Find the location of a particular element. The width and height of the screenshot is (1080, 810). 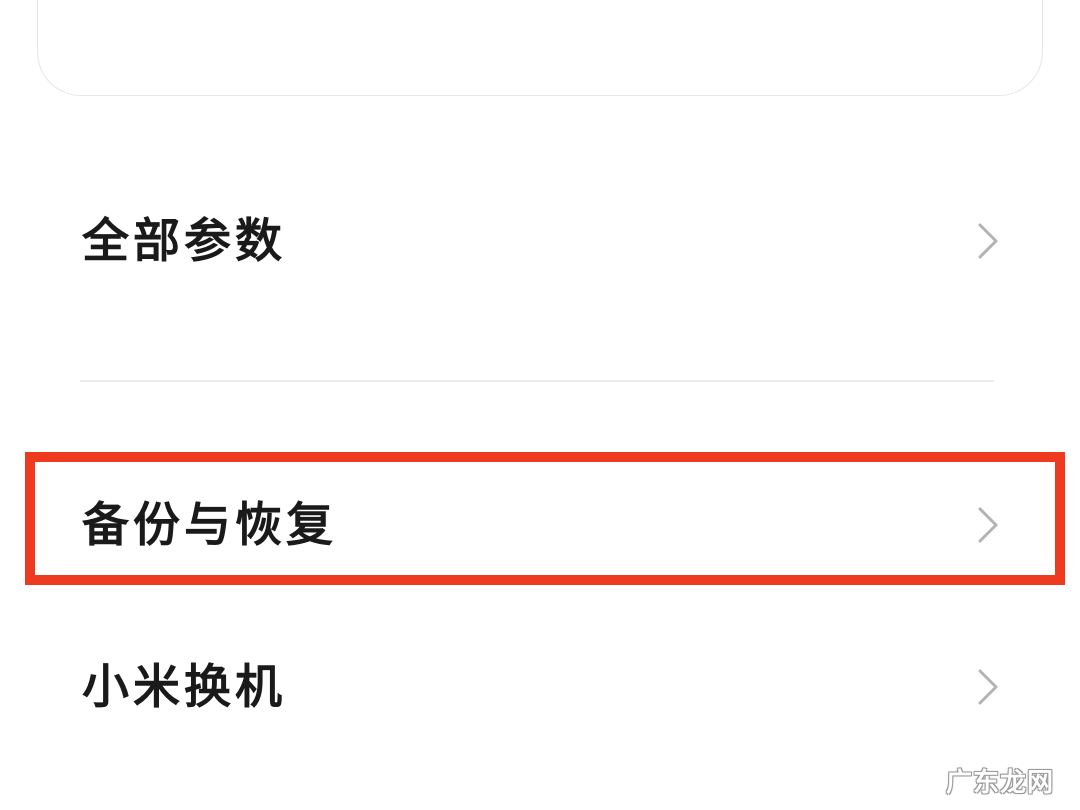

settings-item-label: 备份与恢复 is located at coordinates (209, 525).